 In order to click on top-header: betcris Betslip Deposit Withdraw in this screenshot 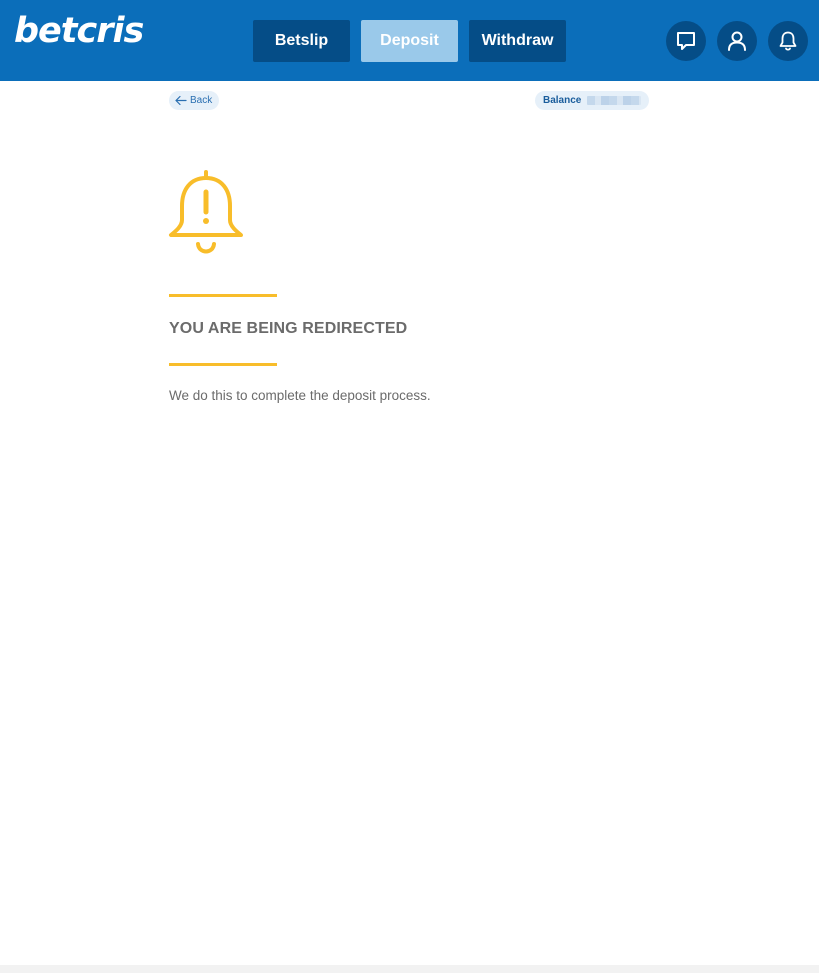, I will do `click(409, 40)`.